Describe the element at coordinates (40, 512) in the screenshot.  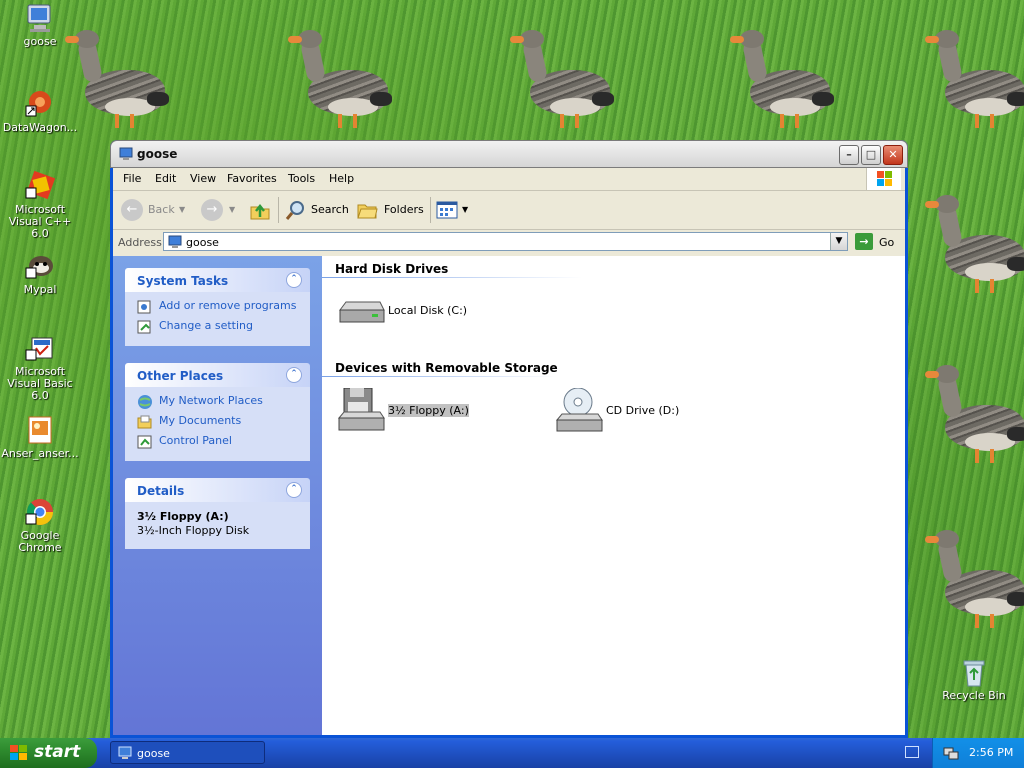
I see `chrome-icon` at that location.